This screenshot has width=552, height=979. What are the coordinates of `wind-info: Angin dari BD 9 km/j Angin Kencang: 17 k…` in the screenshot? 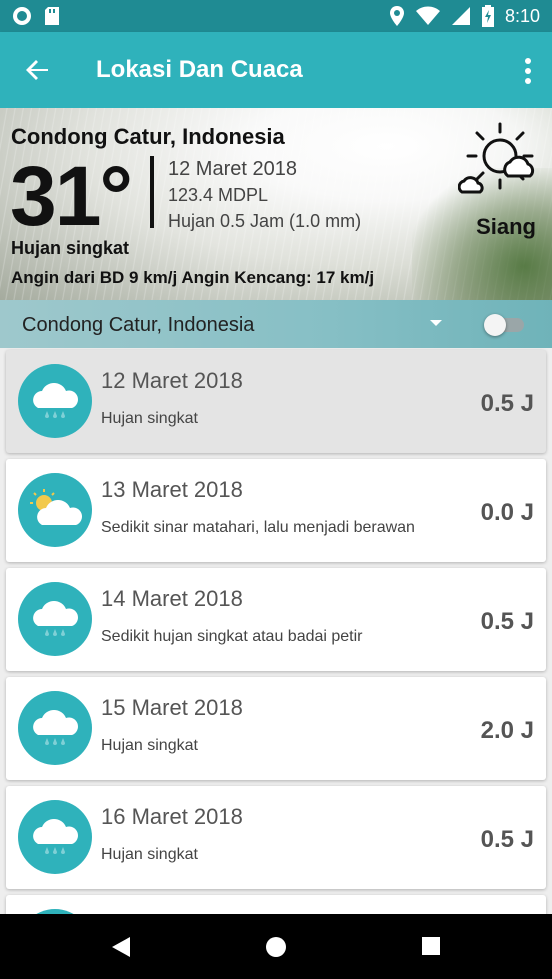 It's located at (193, 277).